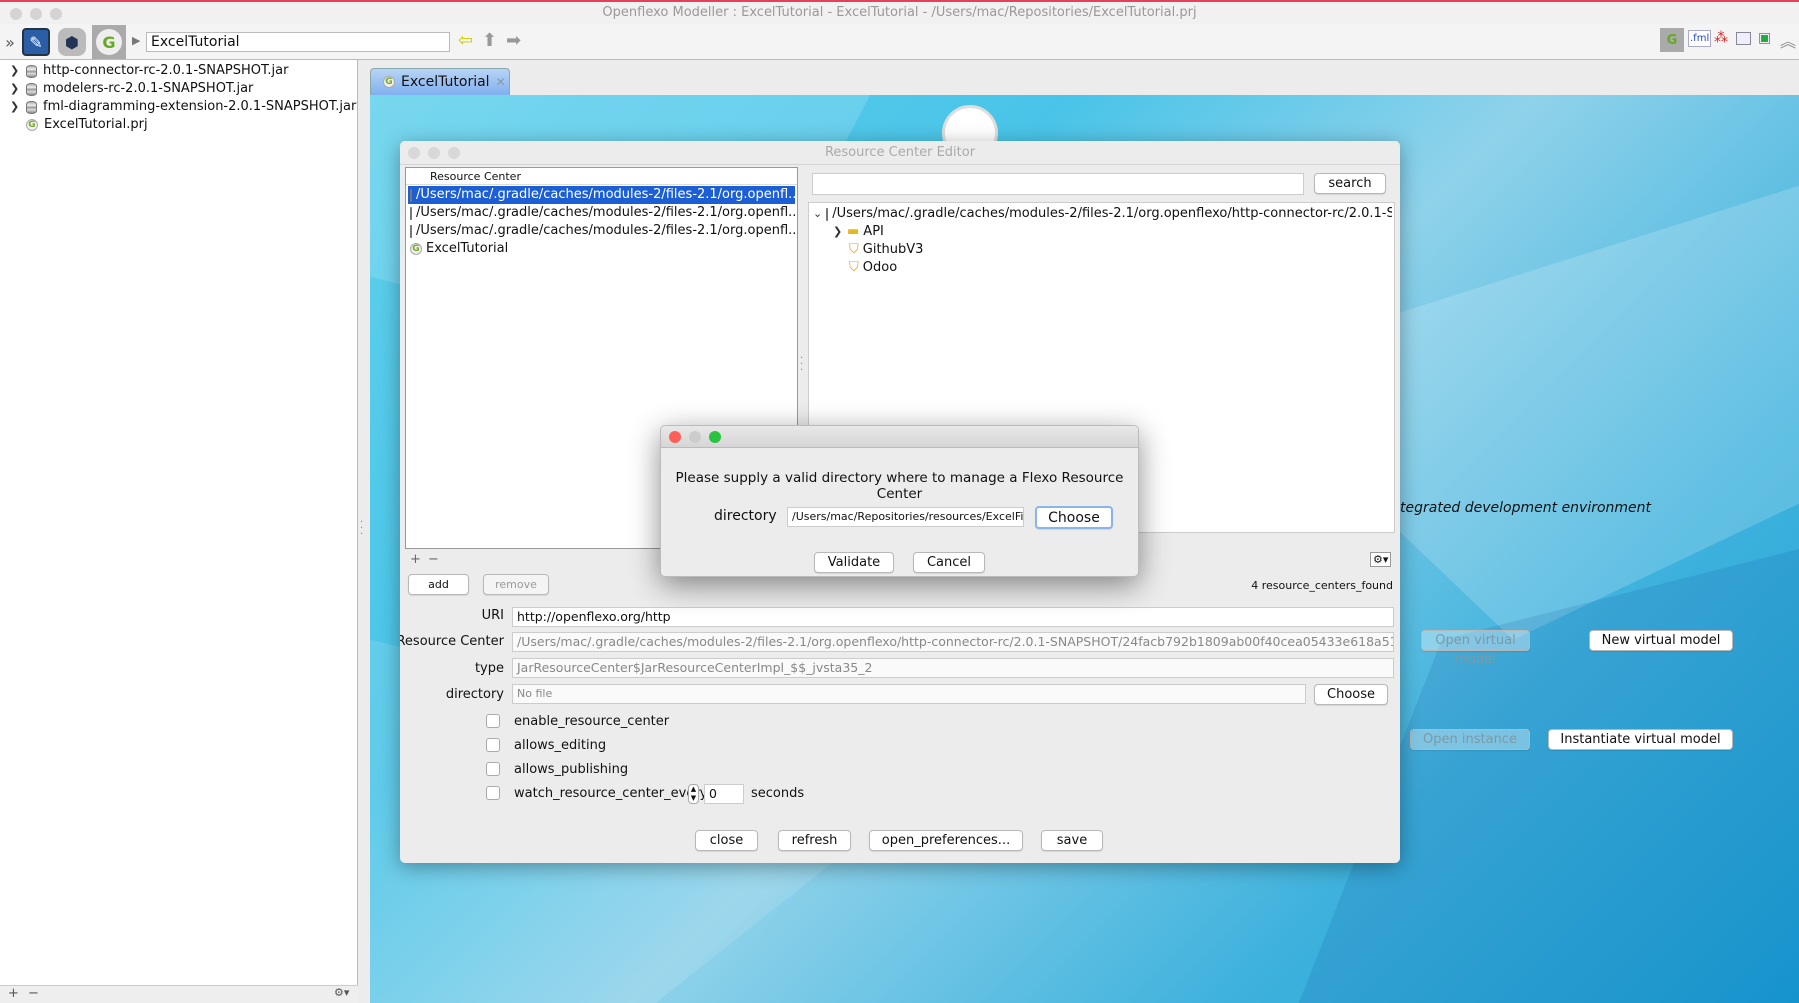 Image resolution: width=1799 pixels, height=1003 pixels. What do you see at coordinates (489, 668) in the screenshot?
I see `type-label: type` at bounding box center [489, 668].